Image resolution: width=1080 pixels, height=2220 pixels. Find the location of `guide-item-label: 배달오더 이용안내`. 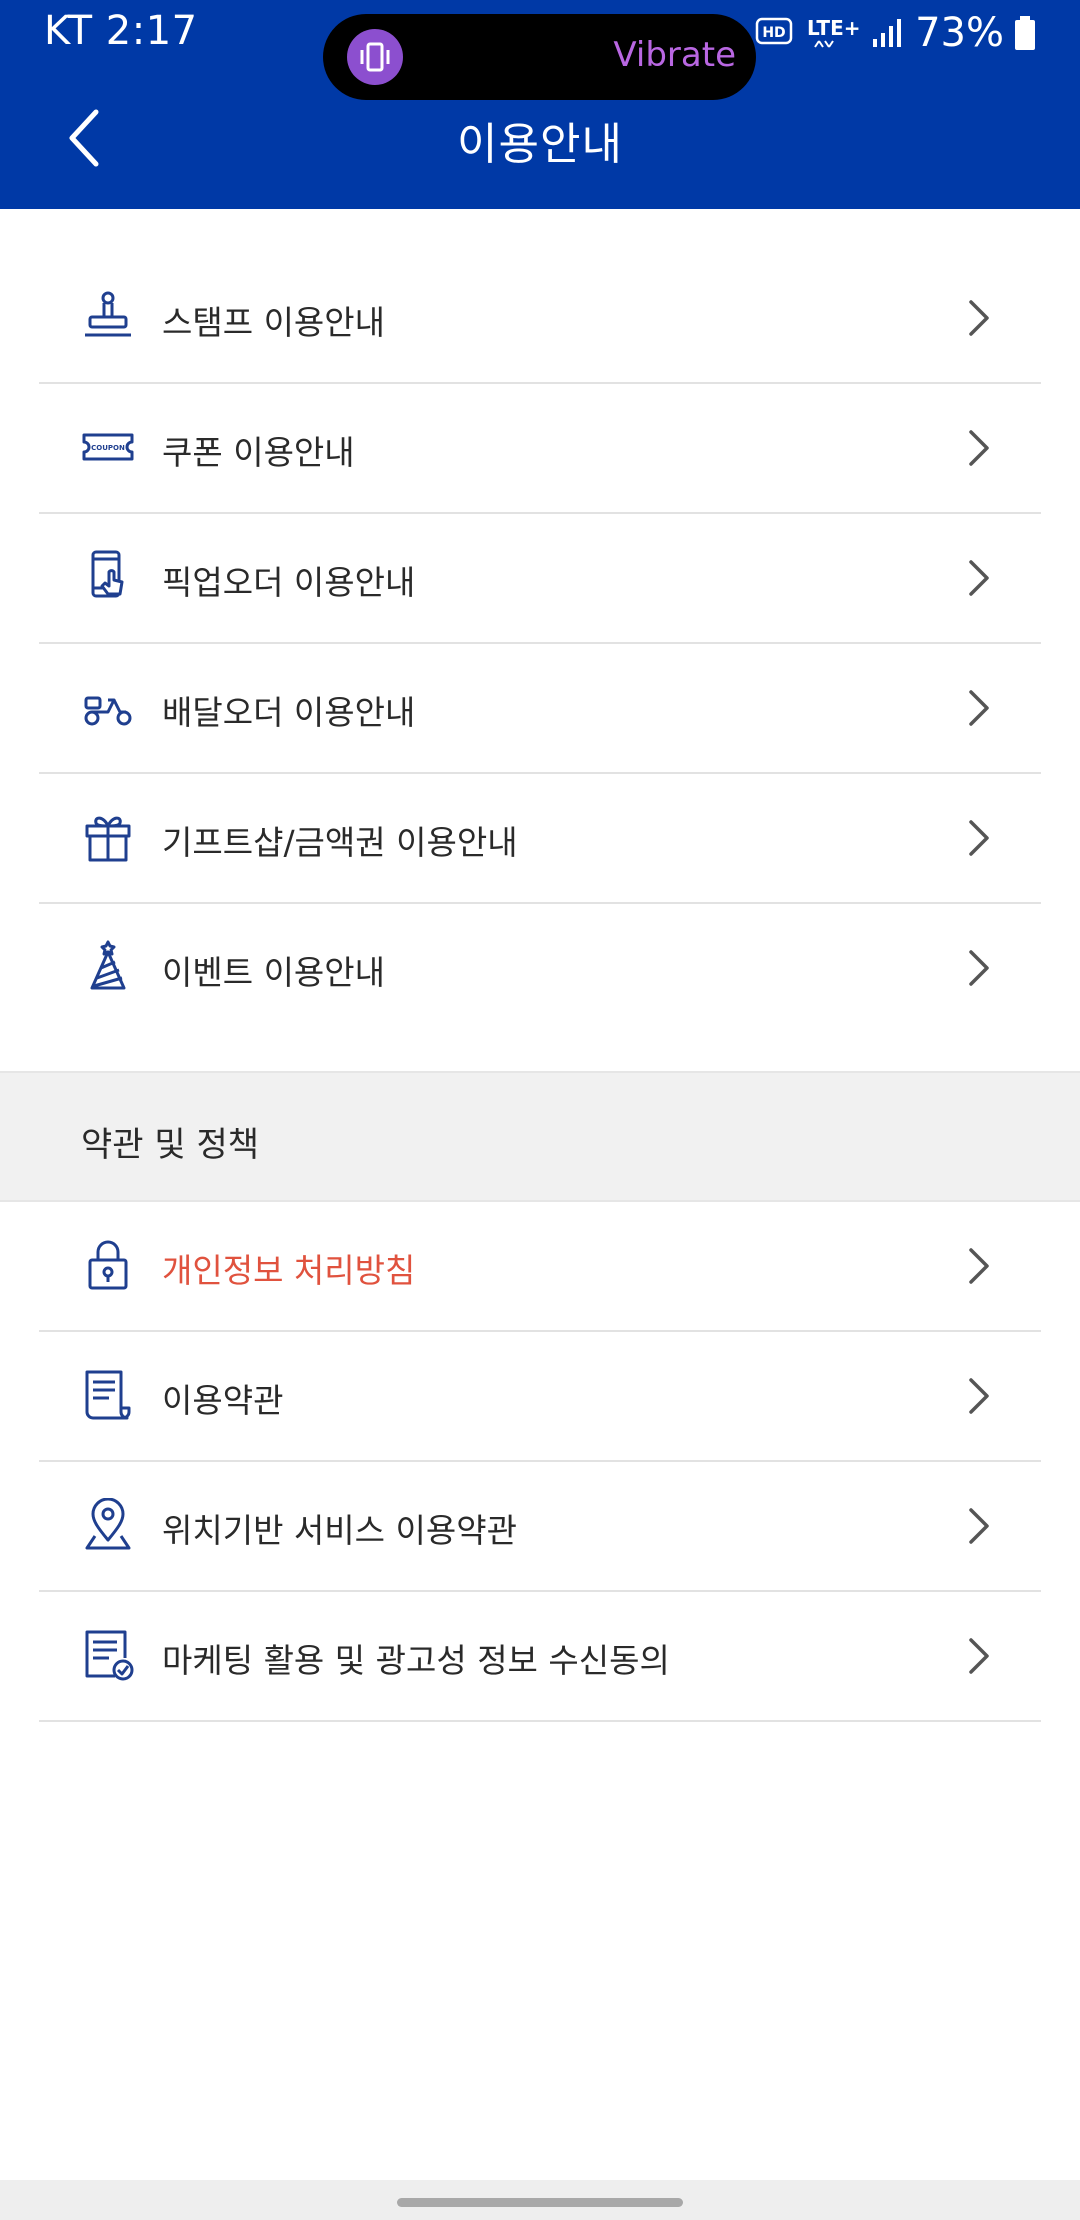

guide-item-label: 배달오더 이용안내 is located at coordinates (289, 712).